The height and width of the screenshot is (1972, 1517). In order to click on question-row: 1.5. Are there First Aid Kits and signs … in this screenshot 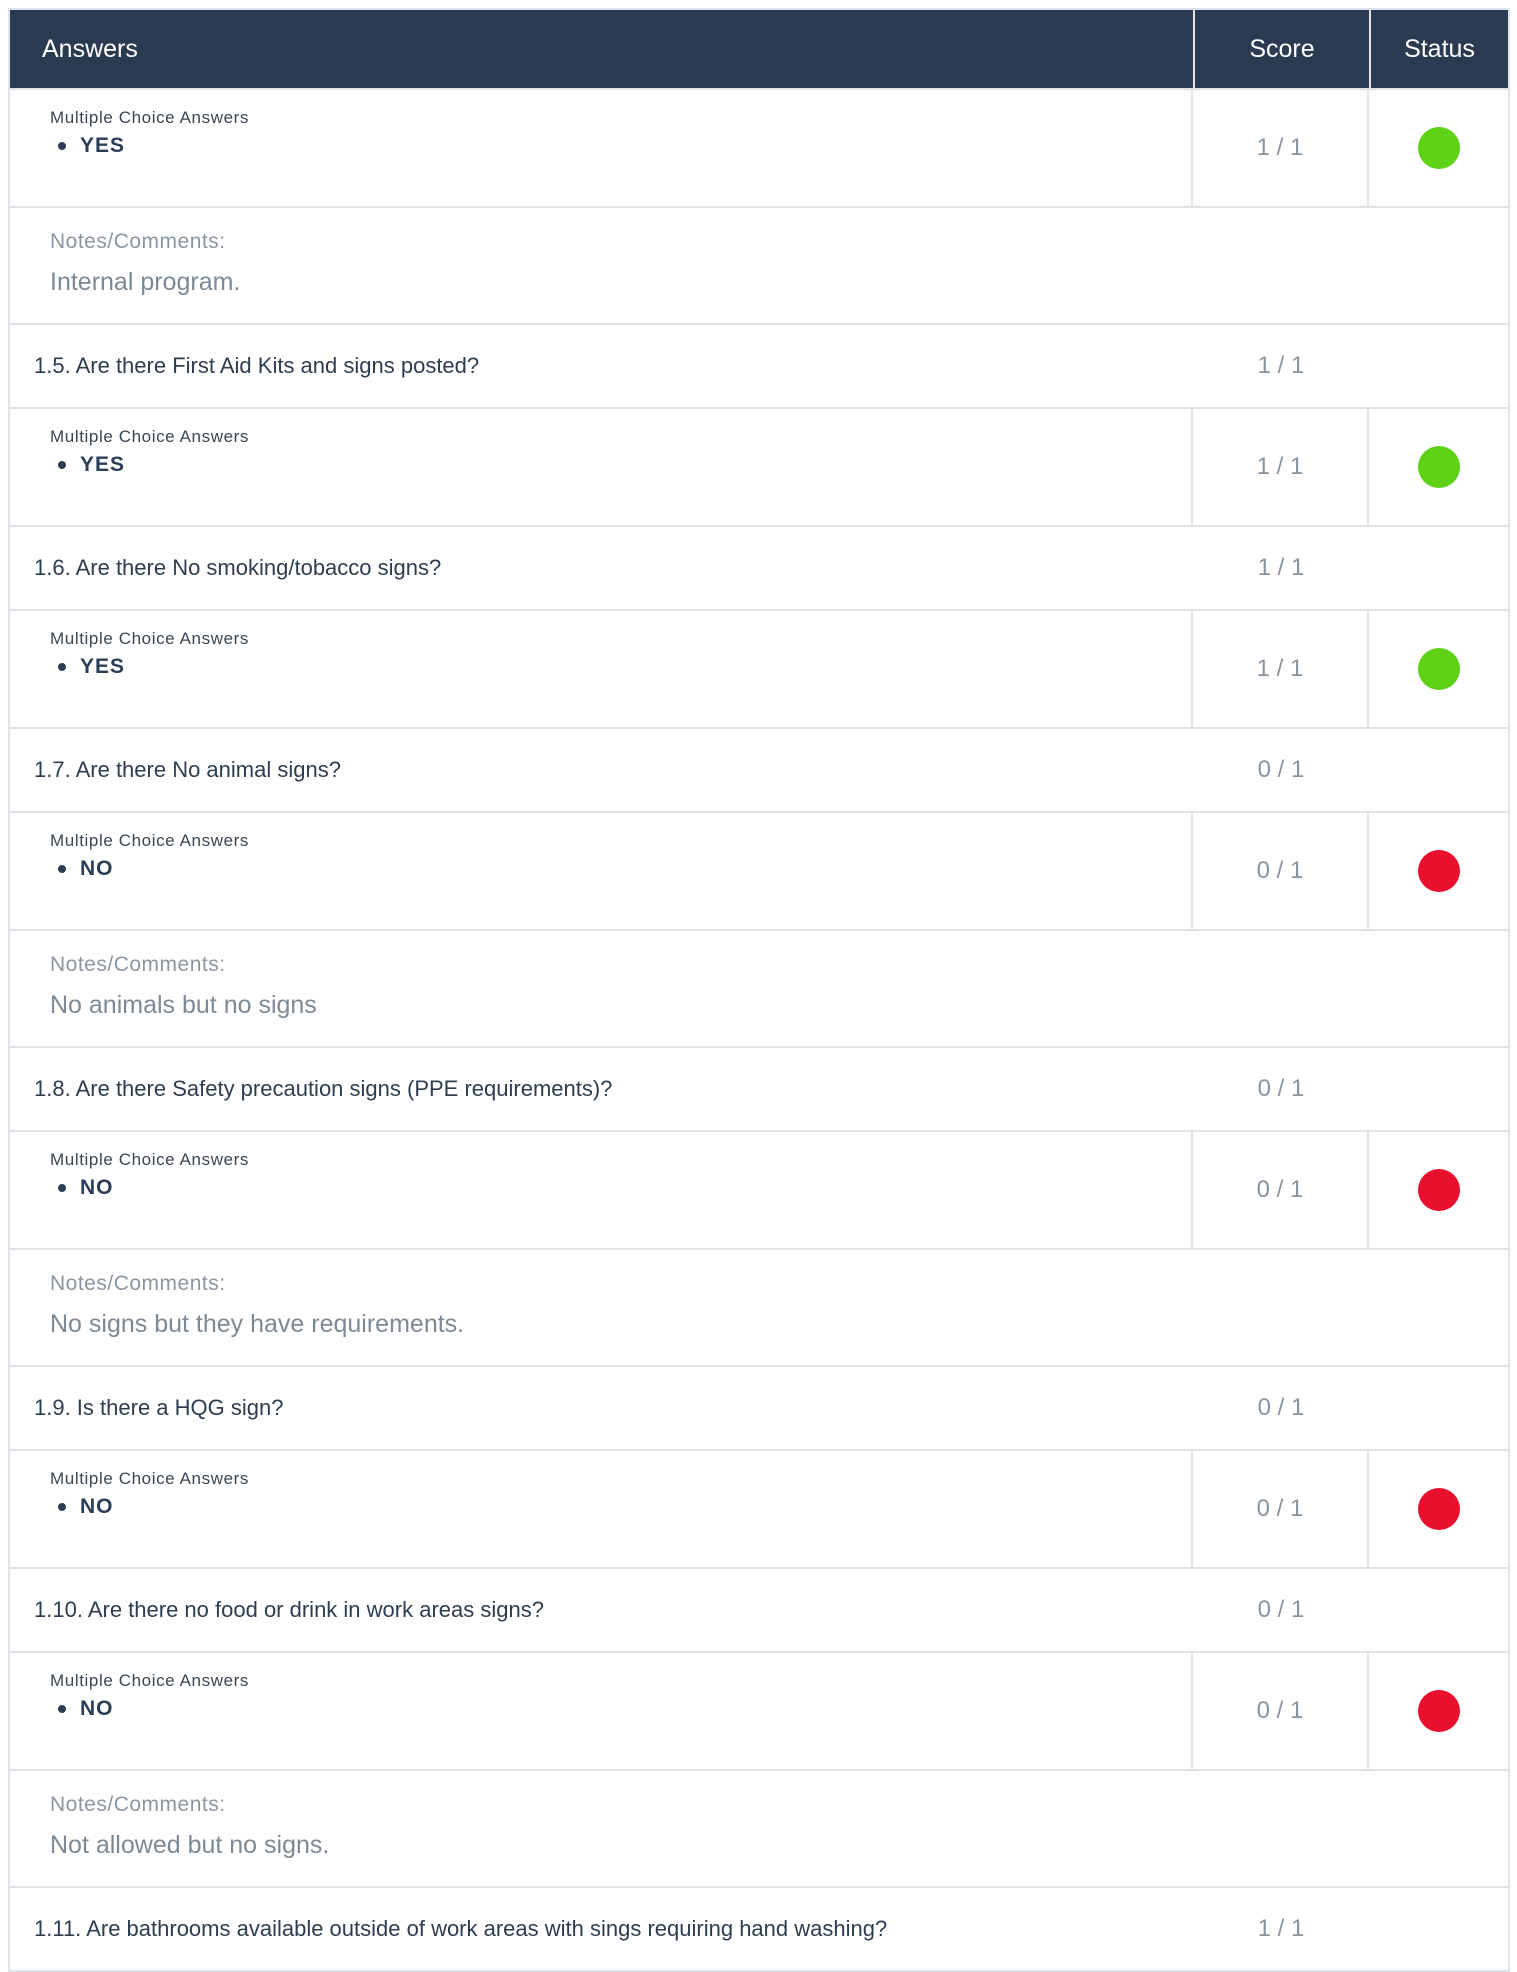, I will do `click(759, 365)`.